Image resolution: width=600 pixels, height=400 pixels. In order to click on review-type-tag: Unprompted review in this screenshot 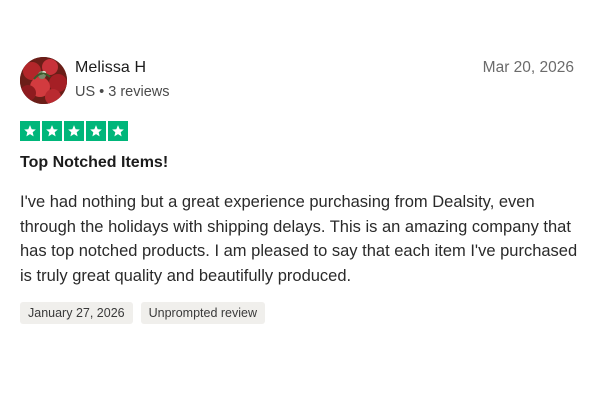, I will do `click(202, 313)`.